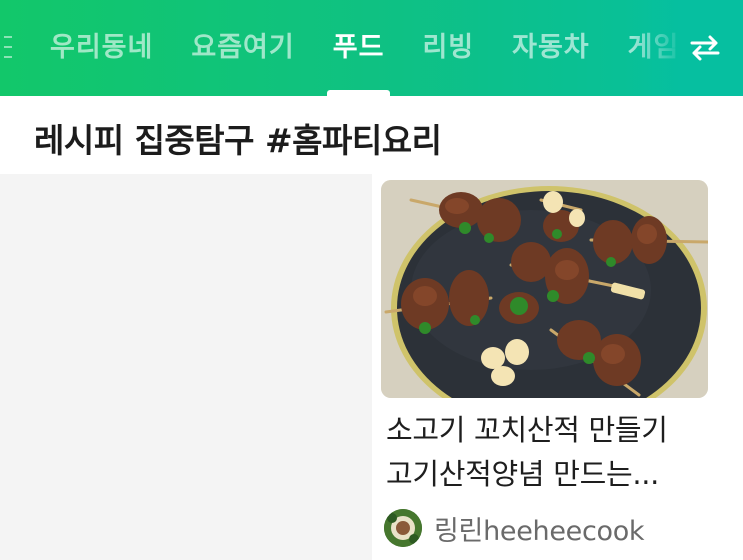 The image size is (743, 560). I want to click on tab-neighborhood: 우리동네, so click(101, 48).